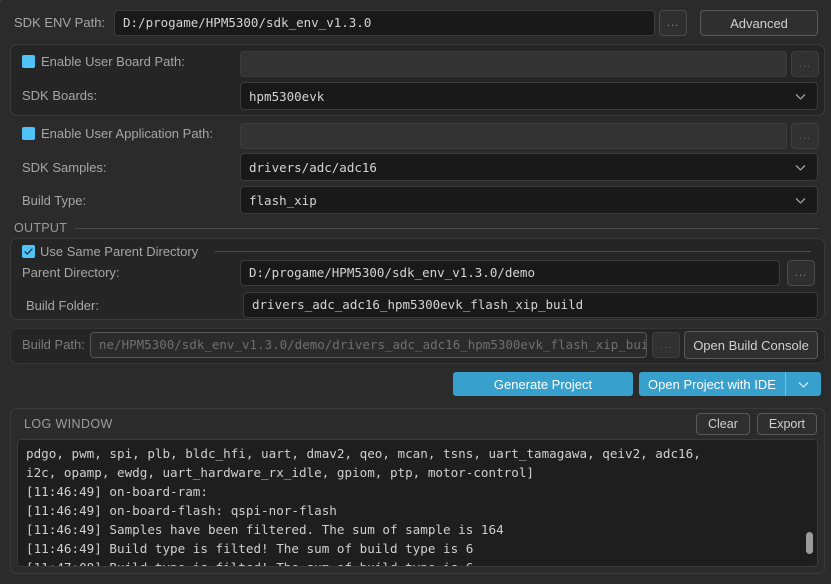 Image resolution: width=831 pixels, height=584 pixels. Describe the element at coordinates (417, 424) in the screenshot. I see `log-window-header: LOG WINDOW Clear Export` at that location.